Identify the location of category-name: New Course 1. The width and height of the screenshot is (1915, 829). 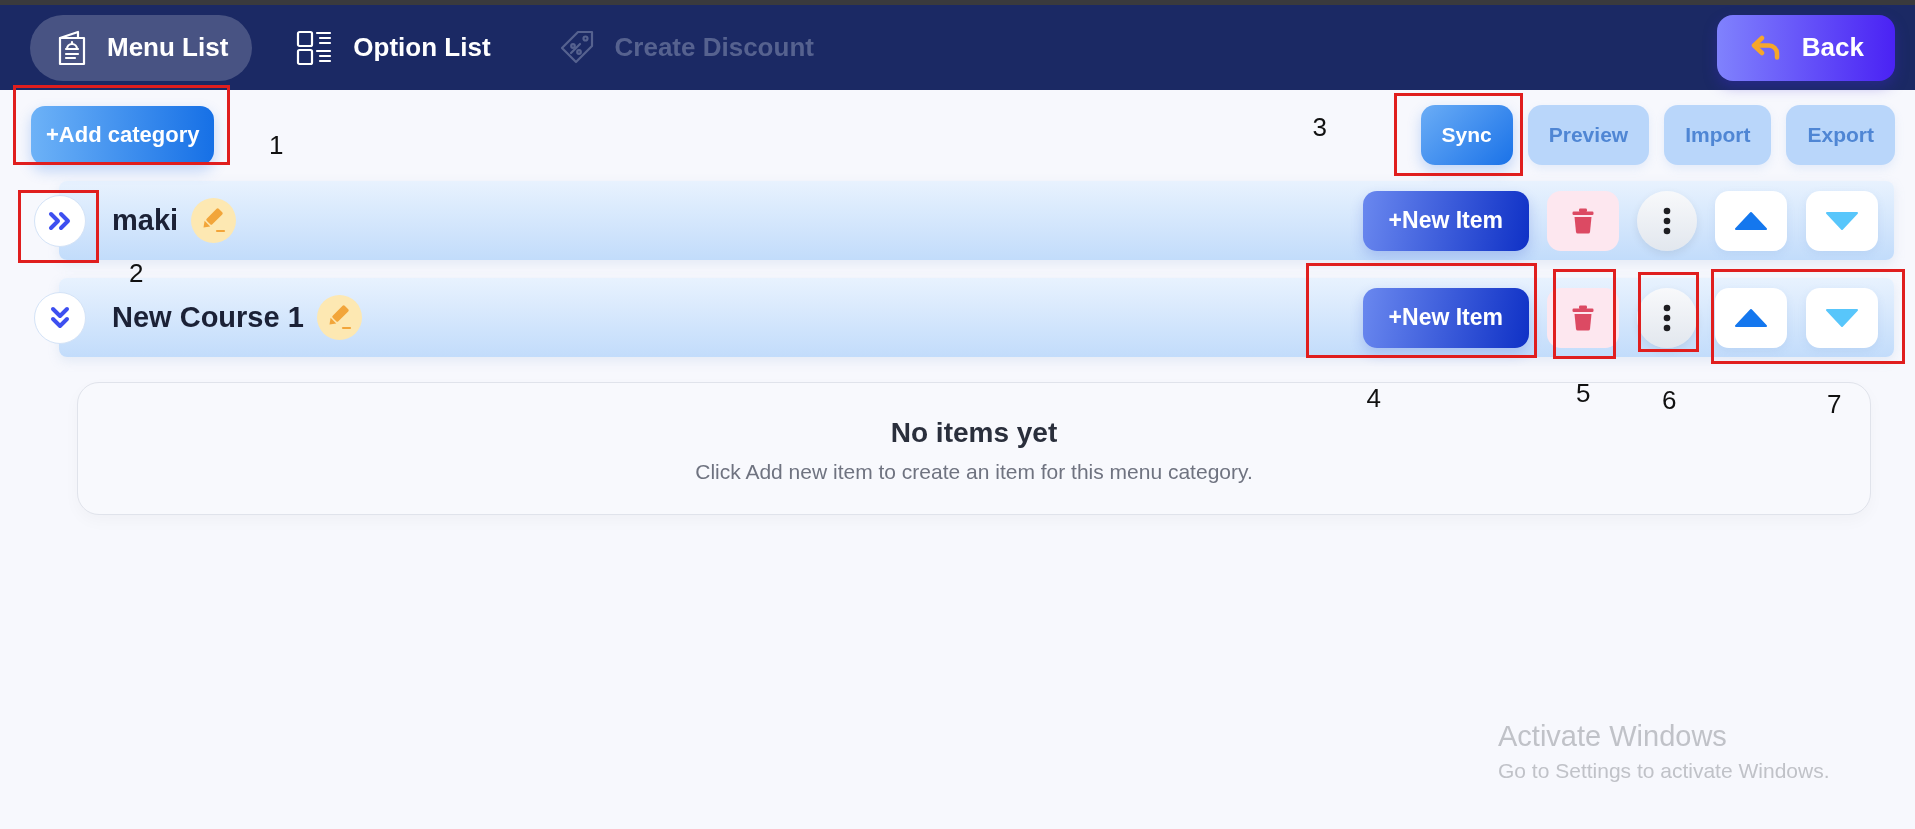
(208, 317).